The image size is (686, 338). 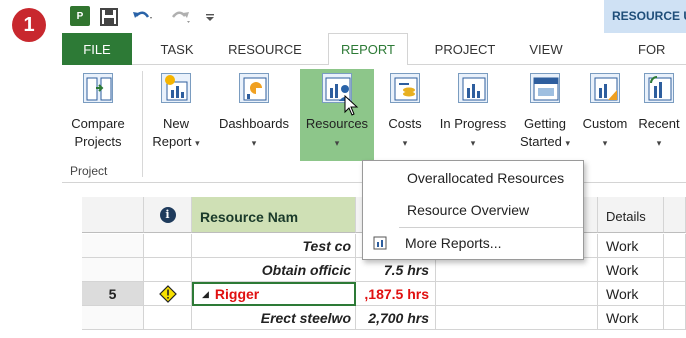 I want to click on costs-button: Costs ▾, so click(x=405, y=112).